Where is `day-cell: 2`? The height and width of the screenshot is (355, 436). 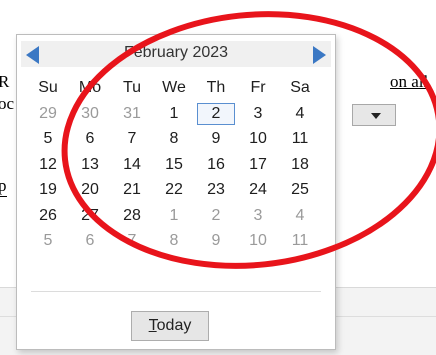
day-cell: 2 is located at coordinates (216, 216).